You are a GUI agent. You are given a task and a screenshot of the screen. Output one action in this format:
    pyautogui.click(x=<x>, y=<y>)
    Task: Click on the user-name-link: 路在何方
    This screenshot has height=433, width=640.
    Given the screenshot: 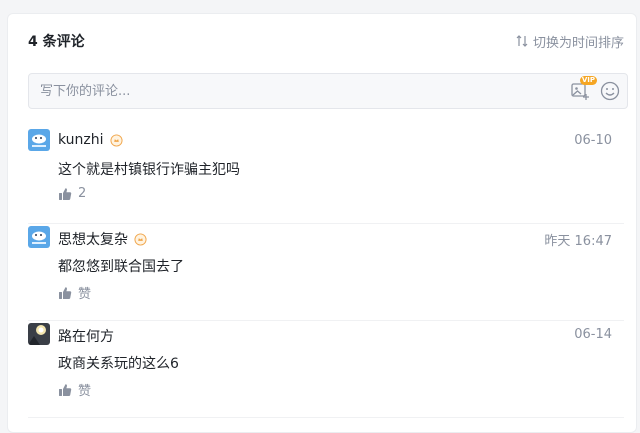 What is the action you would take?
    pyautogui.click(x=86, y=336)
    